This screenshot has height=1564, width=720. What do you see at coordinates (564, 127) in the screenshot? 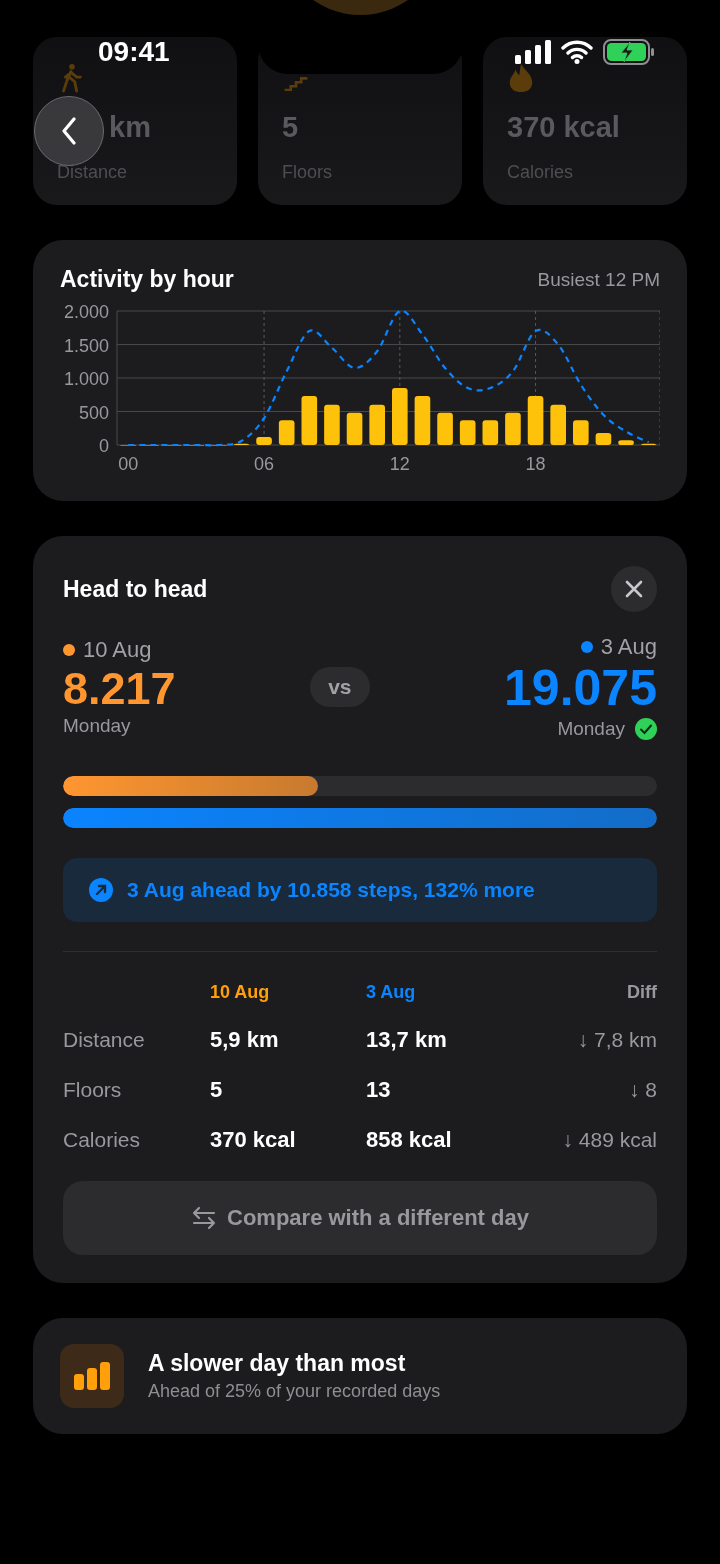
I see `stat-value: 370 kcal` at bounding box center [564, 127].